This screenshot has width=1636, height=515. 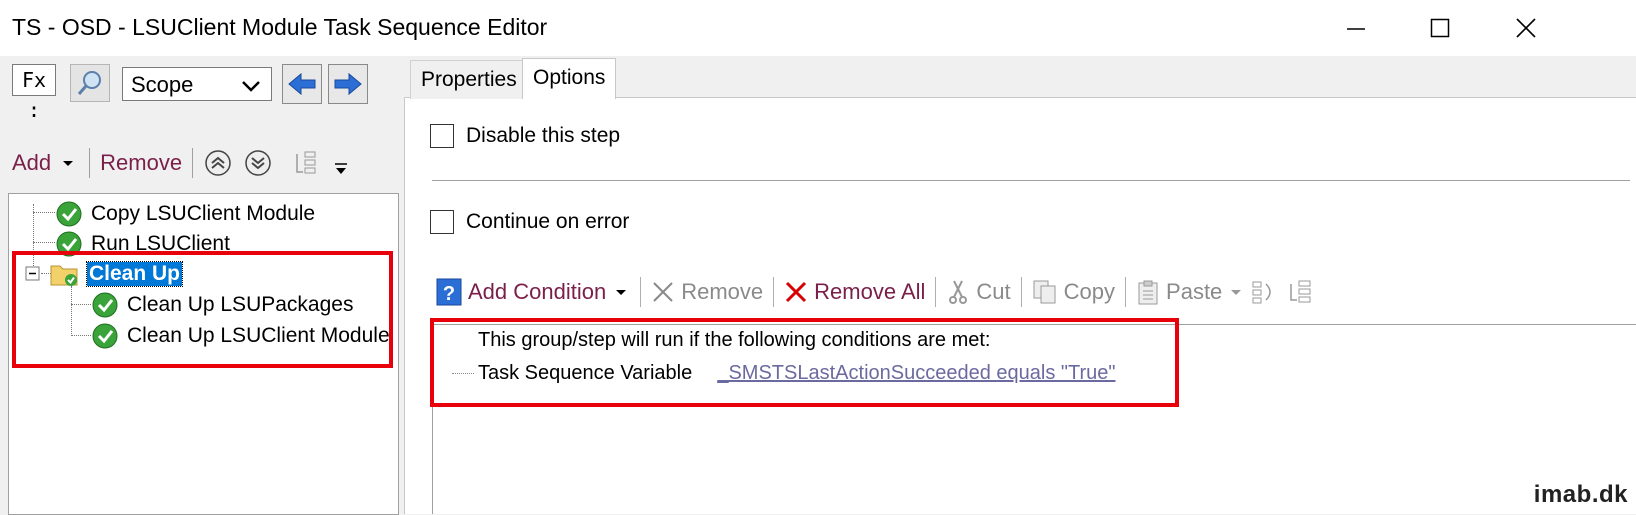 What do you see at coordinates (218, 163) in the screenshot?
I see `move-up-icon` at bounding box center [218, 163].